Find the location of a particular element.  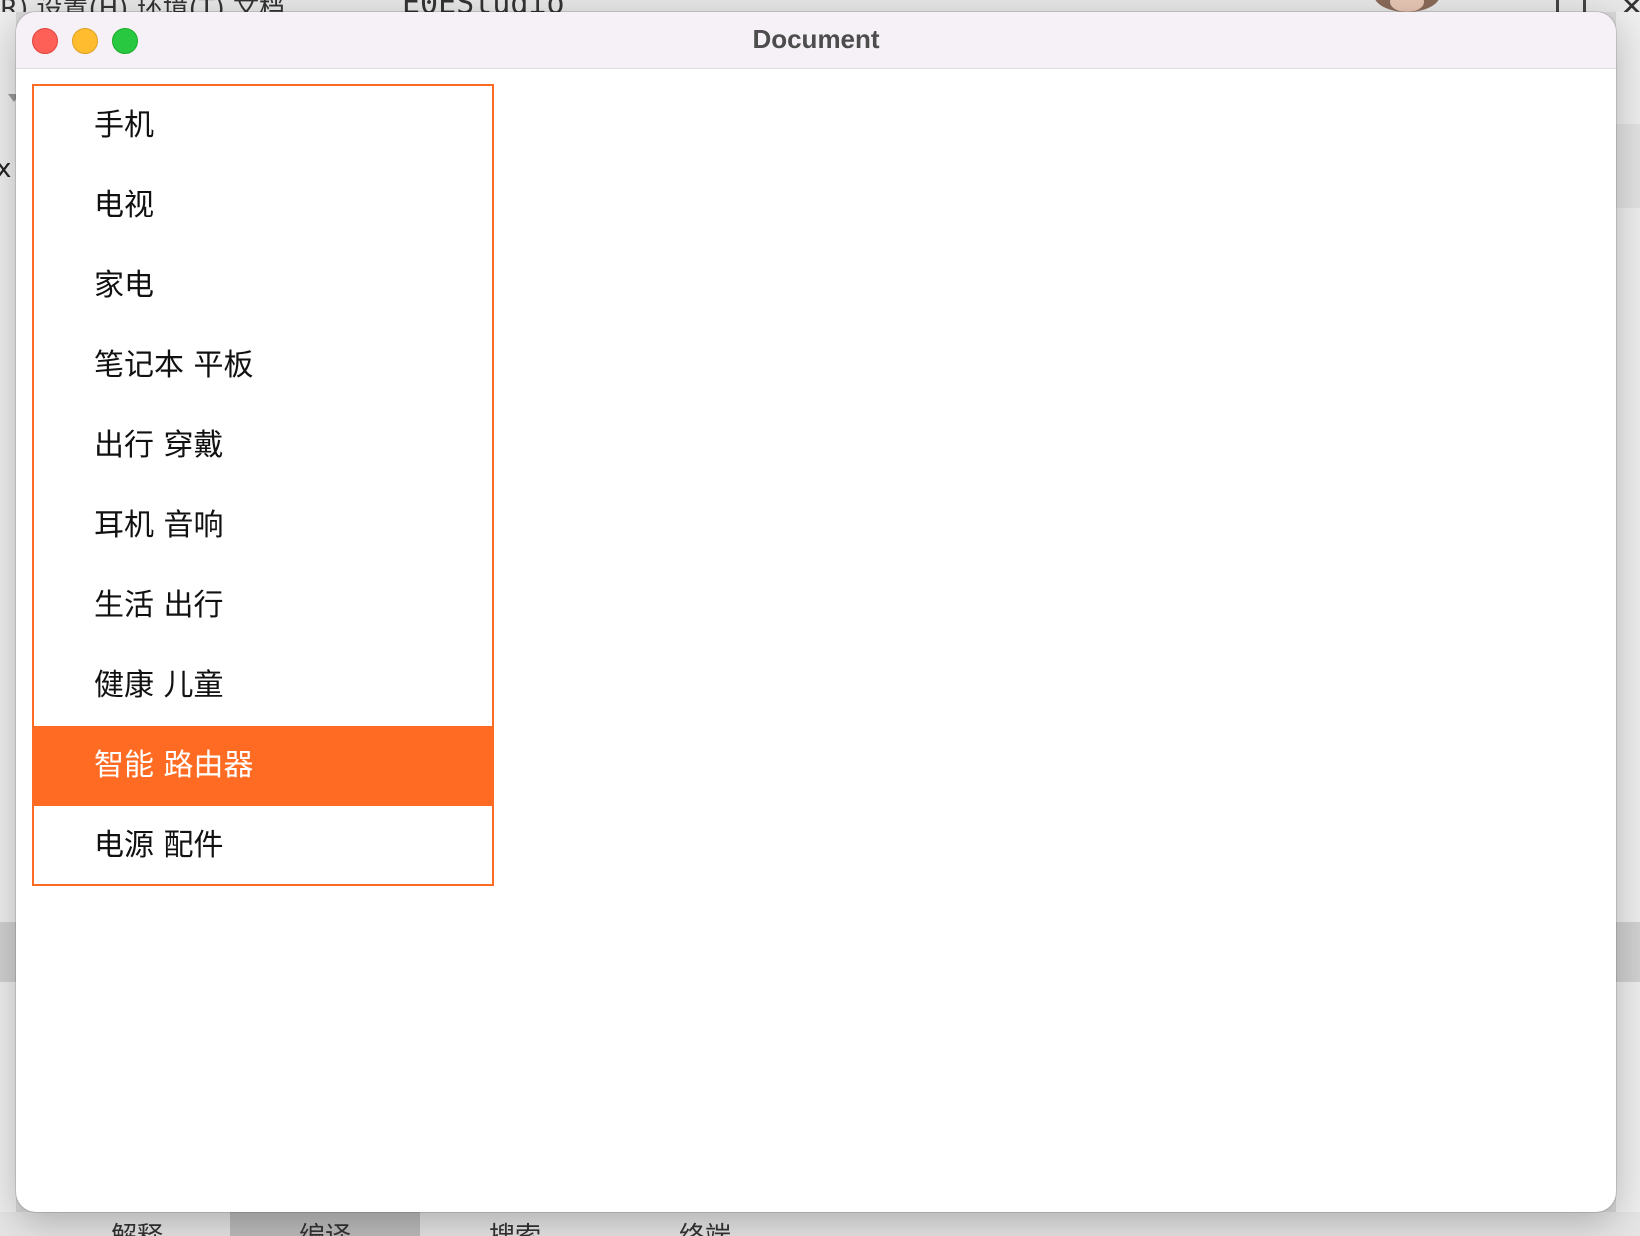

window-toggle-icon is located at coordinates (1571, 6).